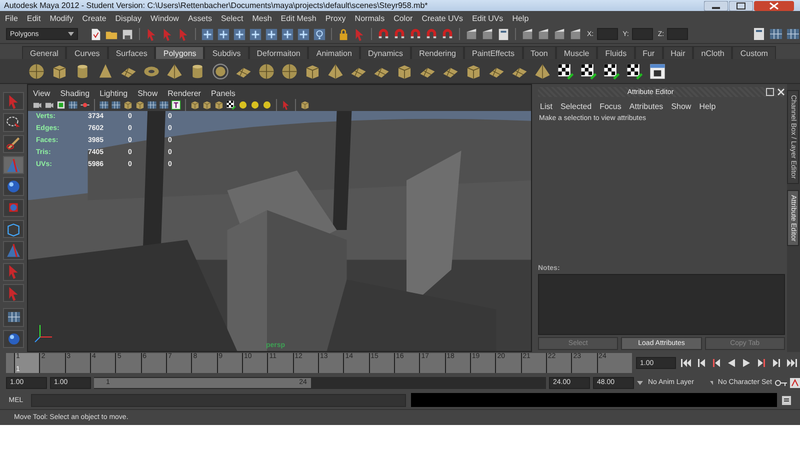 Image resolution: width=800 pixels, height=450 pixels. What do you see at coordinates (41, 93) in the screenshot?
I see `panel-menu: View` at bounding box center [41, 93].